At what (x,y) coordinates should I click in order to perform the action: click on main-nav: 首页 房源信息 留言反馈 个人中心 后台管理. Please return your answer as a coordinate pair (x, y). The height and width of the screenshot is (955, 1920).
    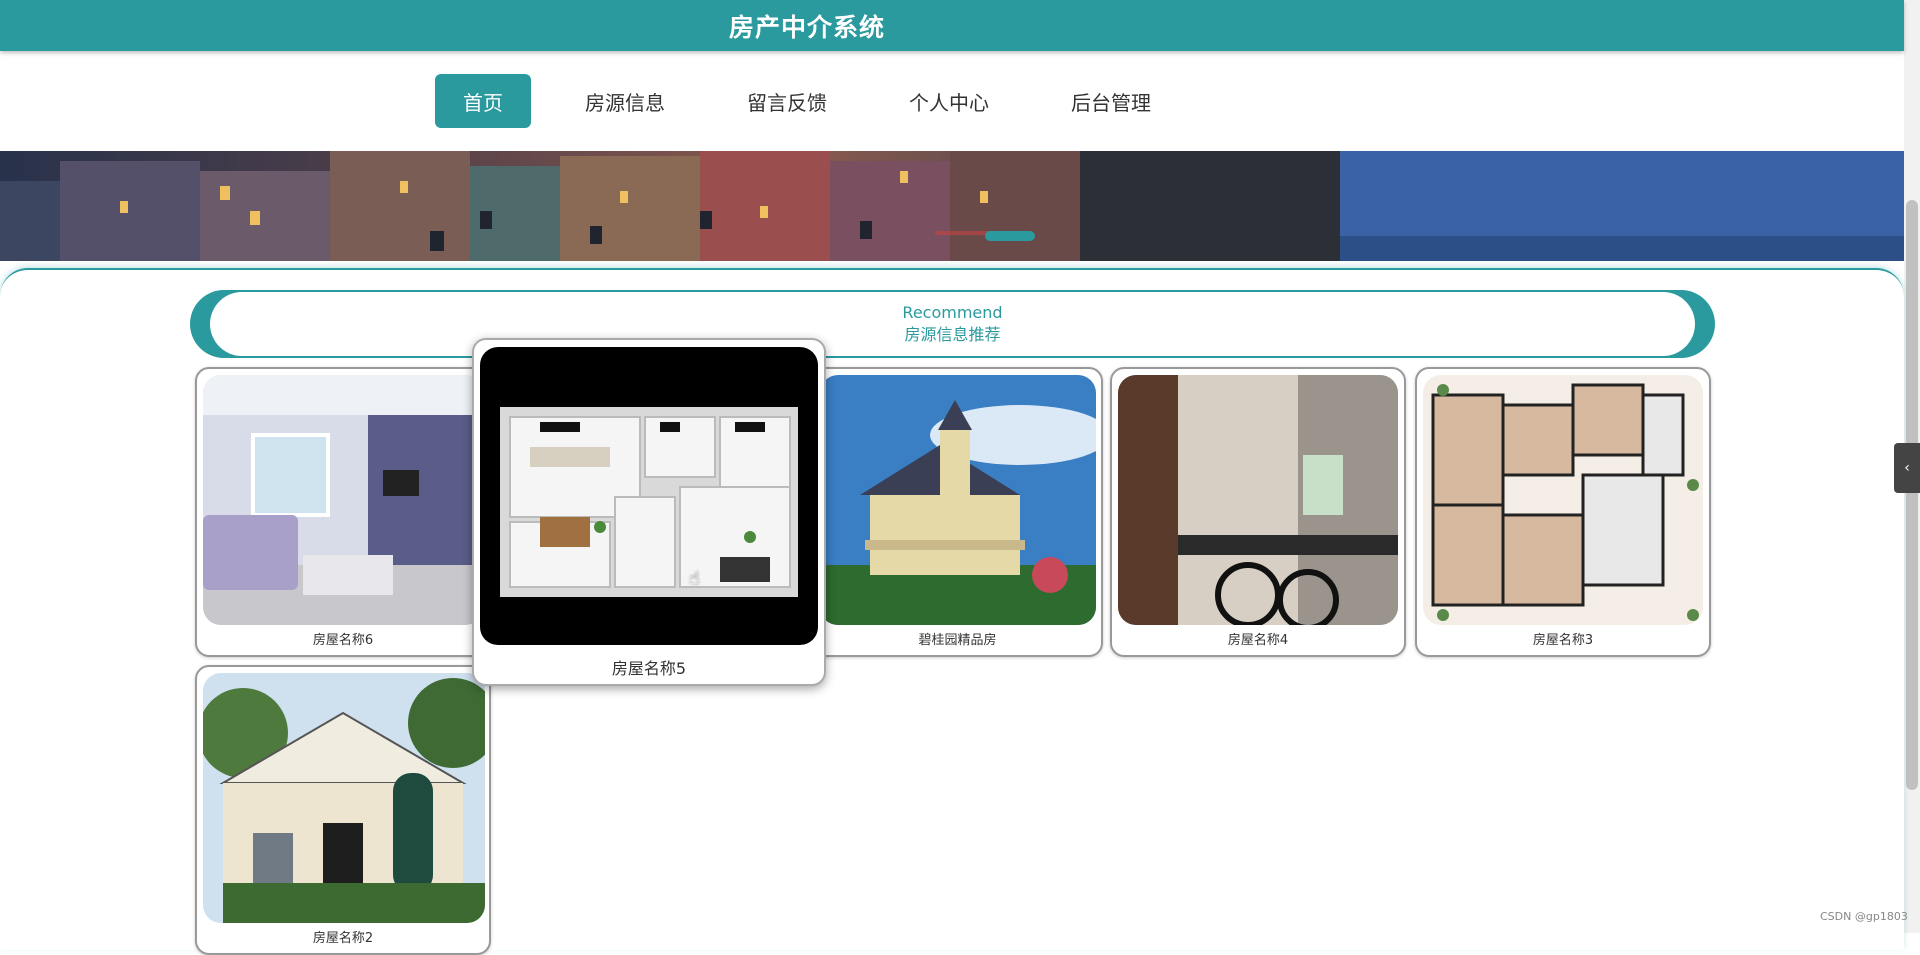
    Looking at the image, I should click on (952, 101).